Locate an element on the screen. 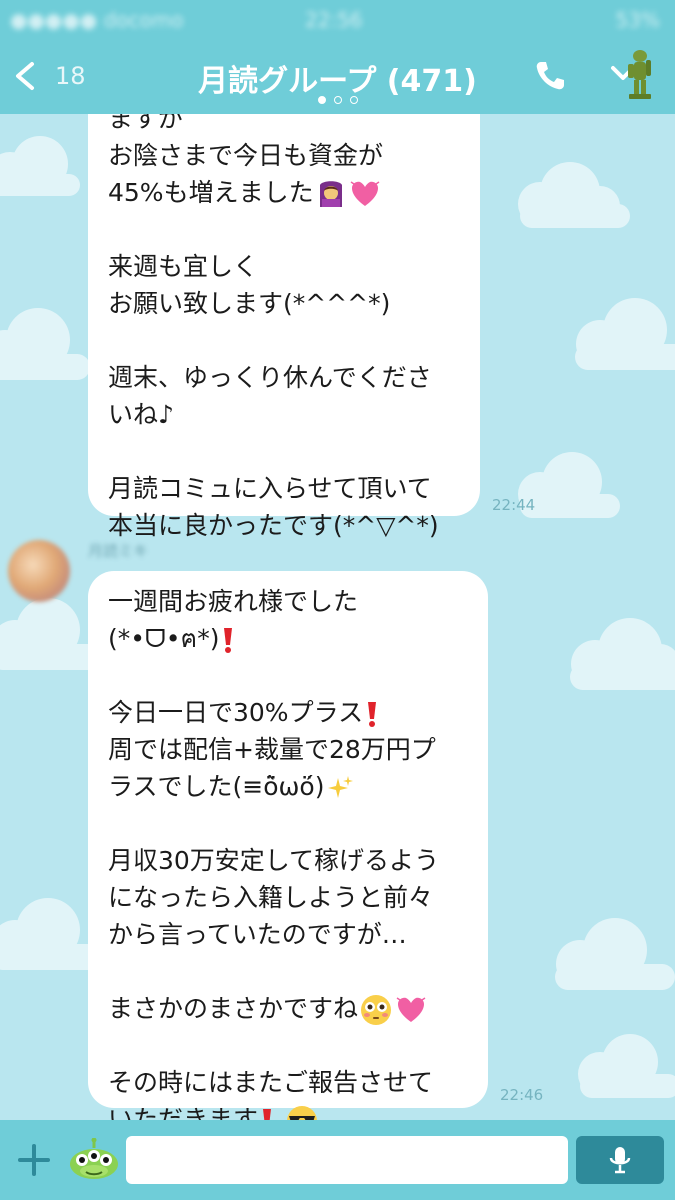 The height and width of the screenshot is (1200, 675). plus-icon is located at coordinates (34, 1160).